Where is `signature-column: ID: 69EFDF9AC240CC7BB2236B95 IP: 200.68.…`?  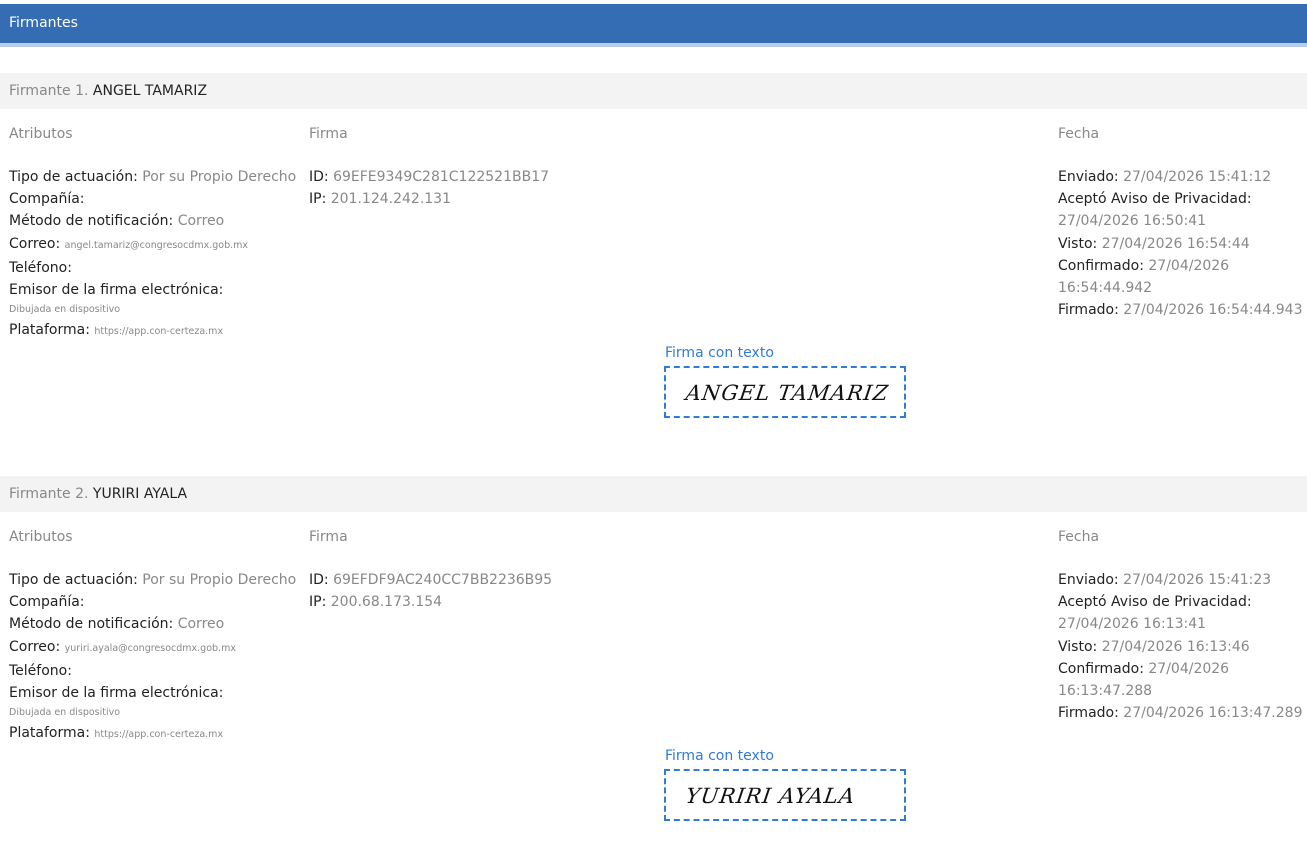 signature-column: ID: 69EFDF9AC240CC7BB2236B95 IP: 200.68.… is located at coordinates (509, 591).